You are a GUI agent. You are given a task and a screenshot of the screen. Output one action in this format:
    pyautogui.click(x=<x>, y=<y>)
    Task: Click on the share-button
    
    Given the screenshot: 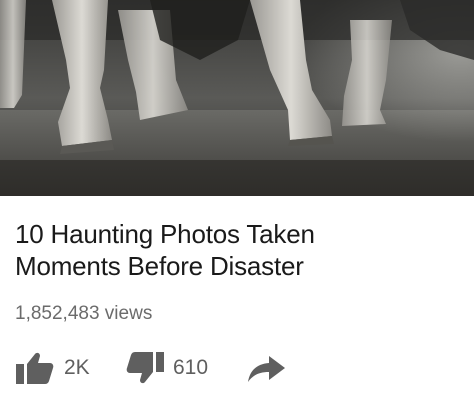 What is the action you would take?
    pyautogui.click(x=267, y=368)
    